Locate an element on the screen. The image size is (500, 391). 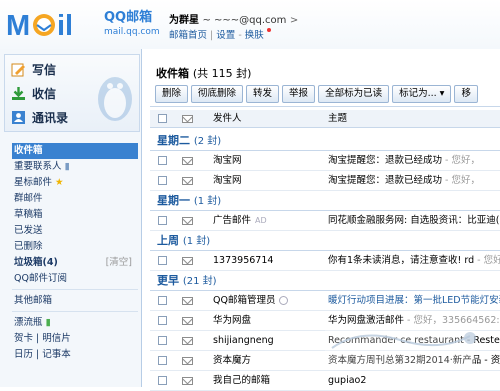
mail-row: 1373956714 你有1条未读消息，请注意查收! rd - 您好 is located at coordinates (325, 261).